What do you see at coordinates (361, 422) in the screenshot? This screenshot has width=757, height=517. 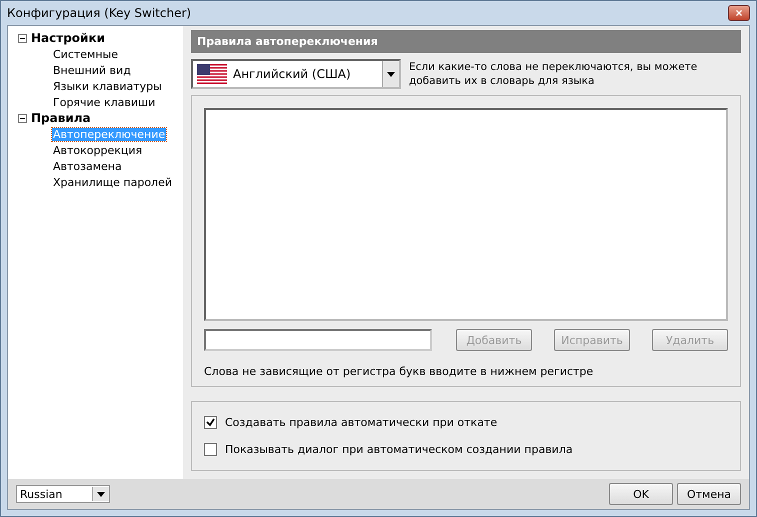 I see `checkbox-label: Создавать правила автоматически при откате` at bounding box center [361, 422].